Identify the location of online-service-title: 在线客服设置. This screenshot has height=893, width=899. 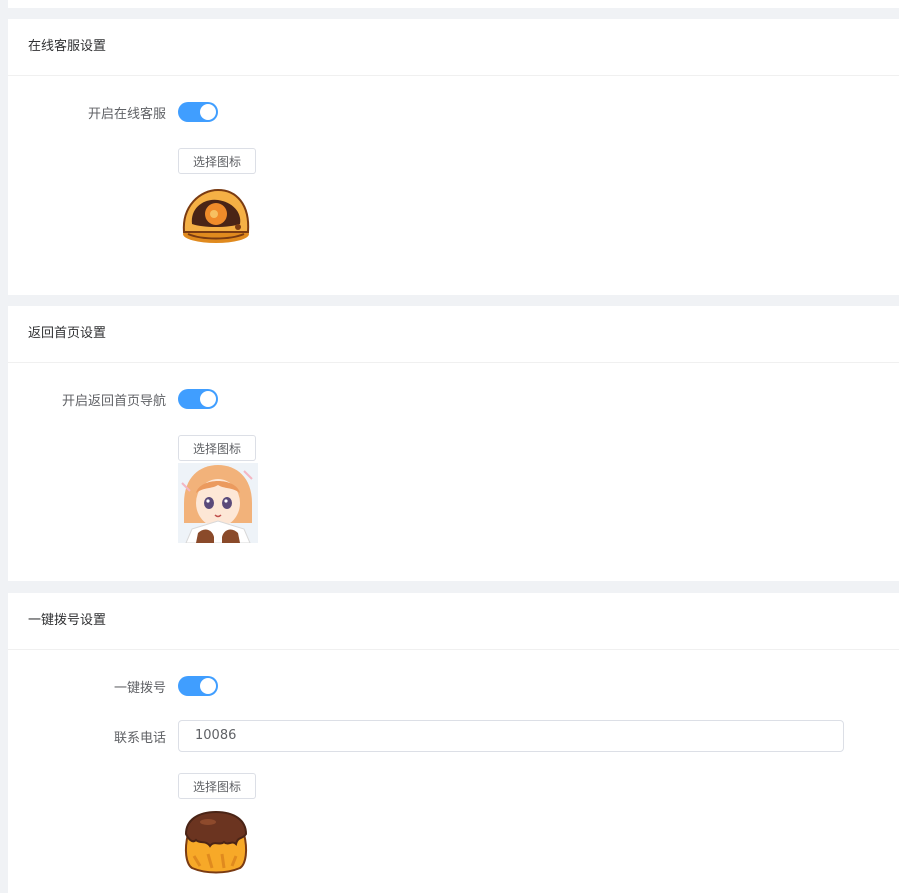
(453, 47).